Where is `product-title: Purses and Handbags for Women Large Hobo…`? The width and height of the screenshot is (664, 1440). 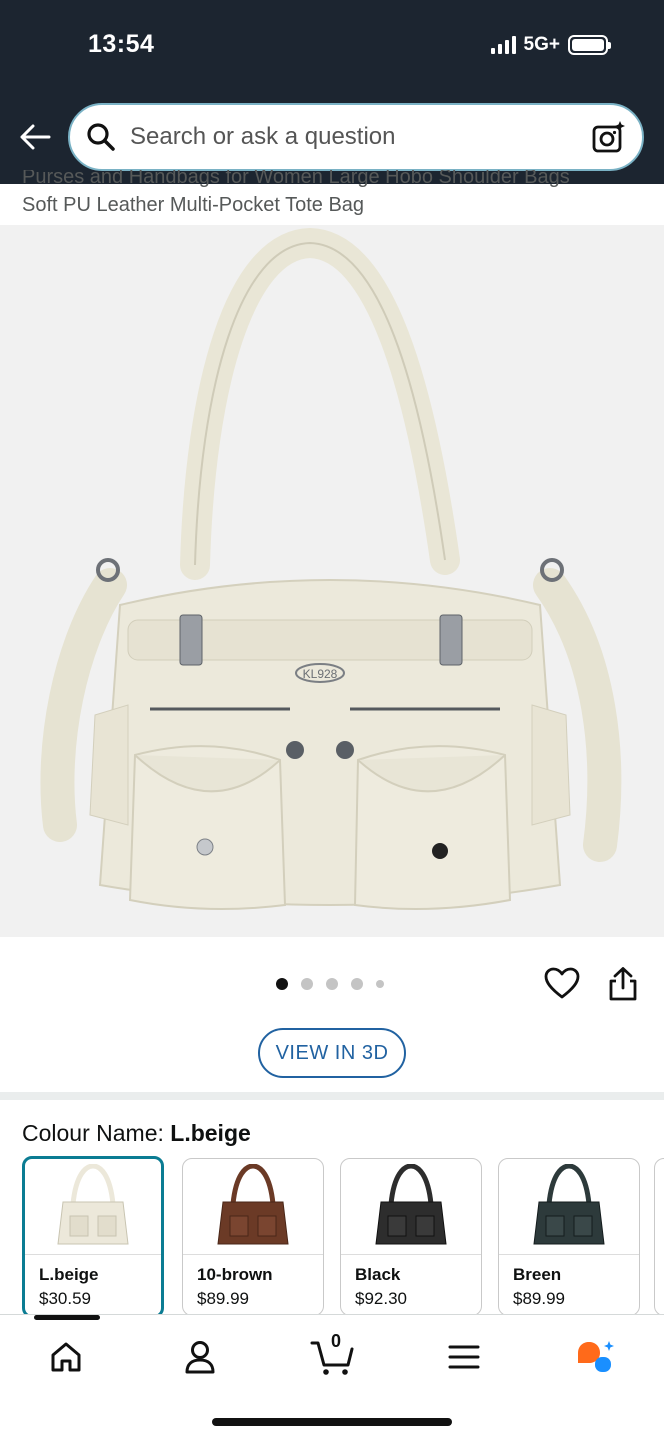
product-title: Purses and Handbags for Women Large Hobo… is located at coordinates (332, 197).